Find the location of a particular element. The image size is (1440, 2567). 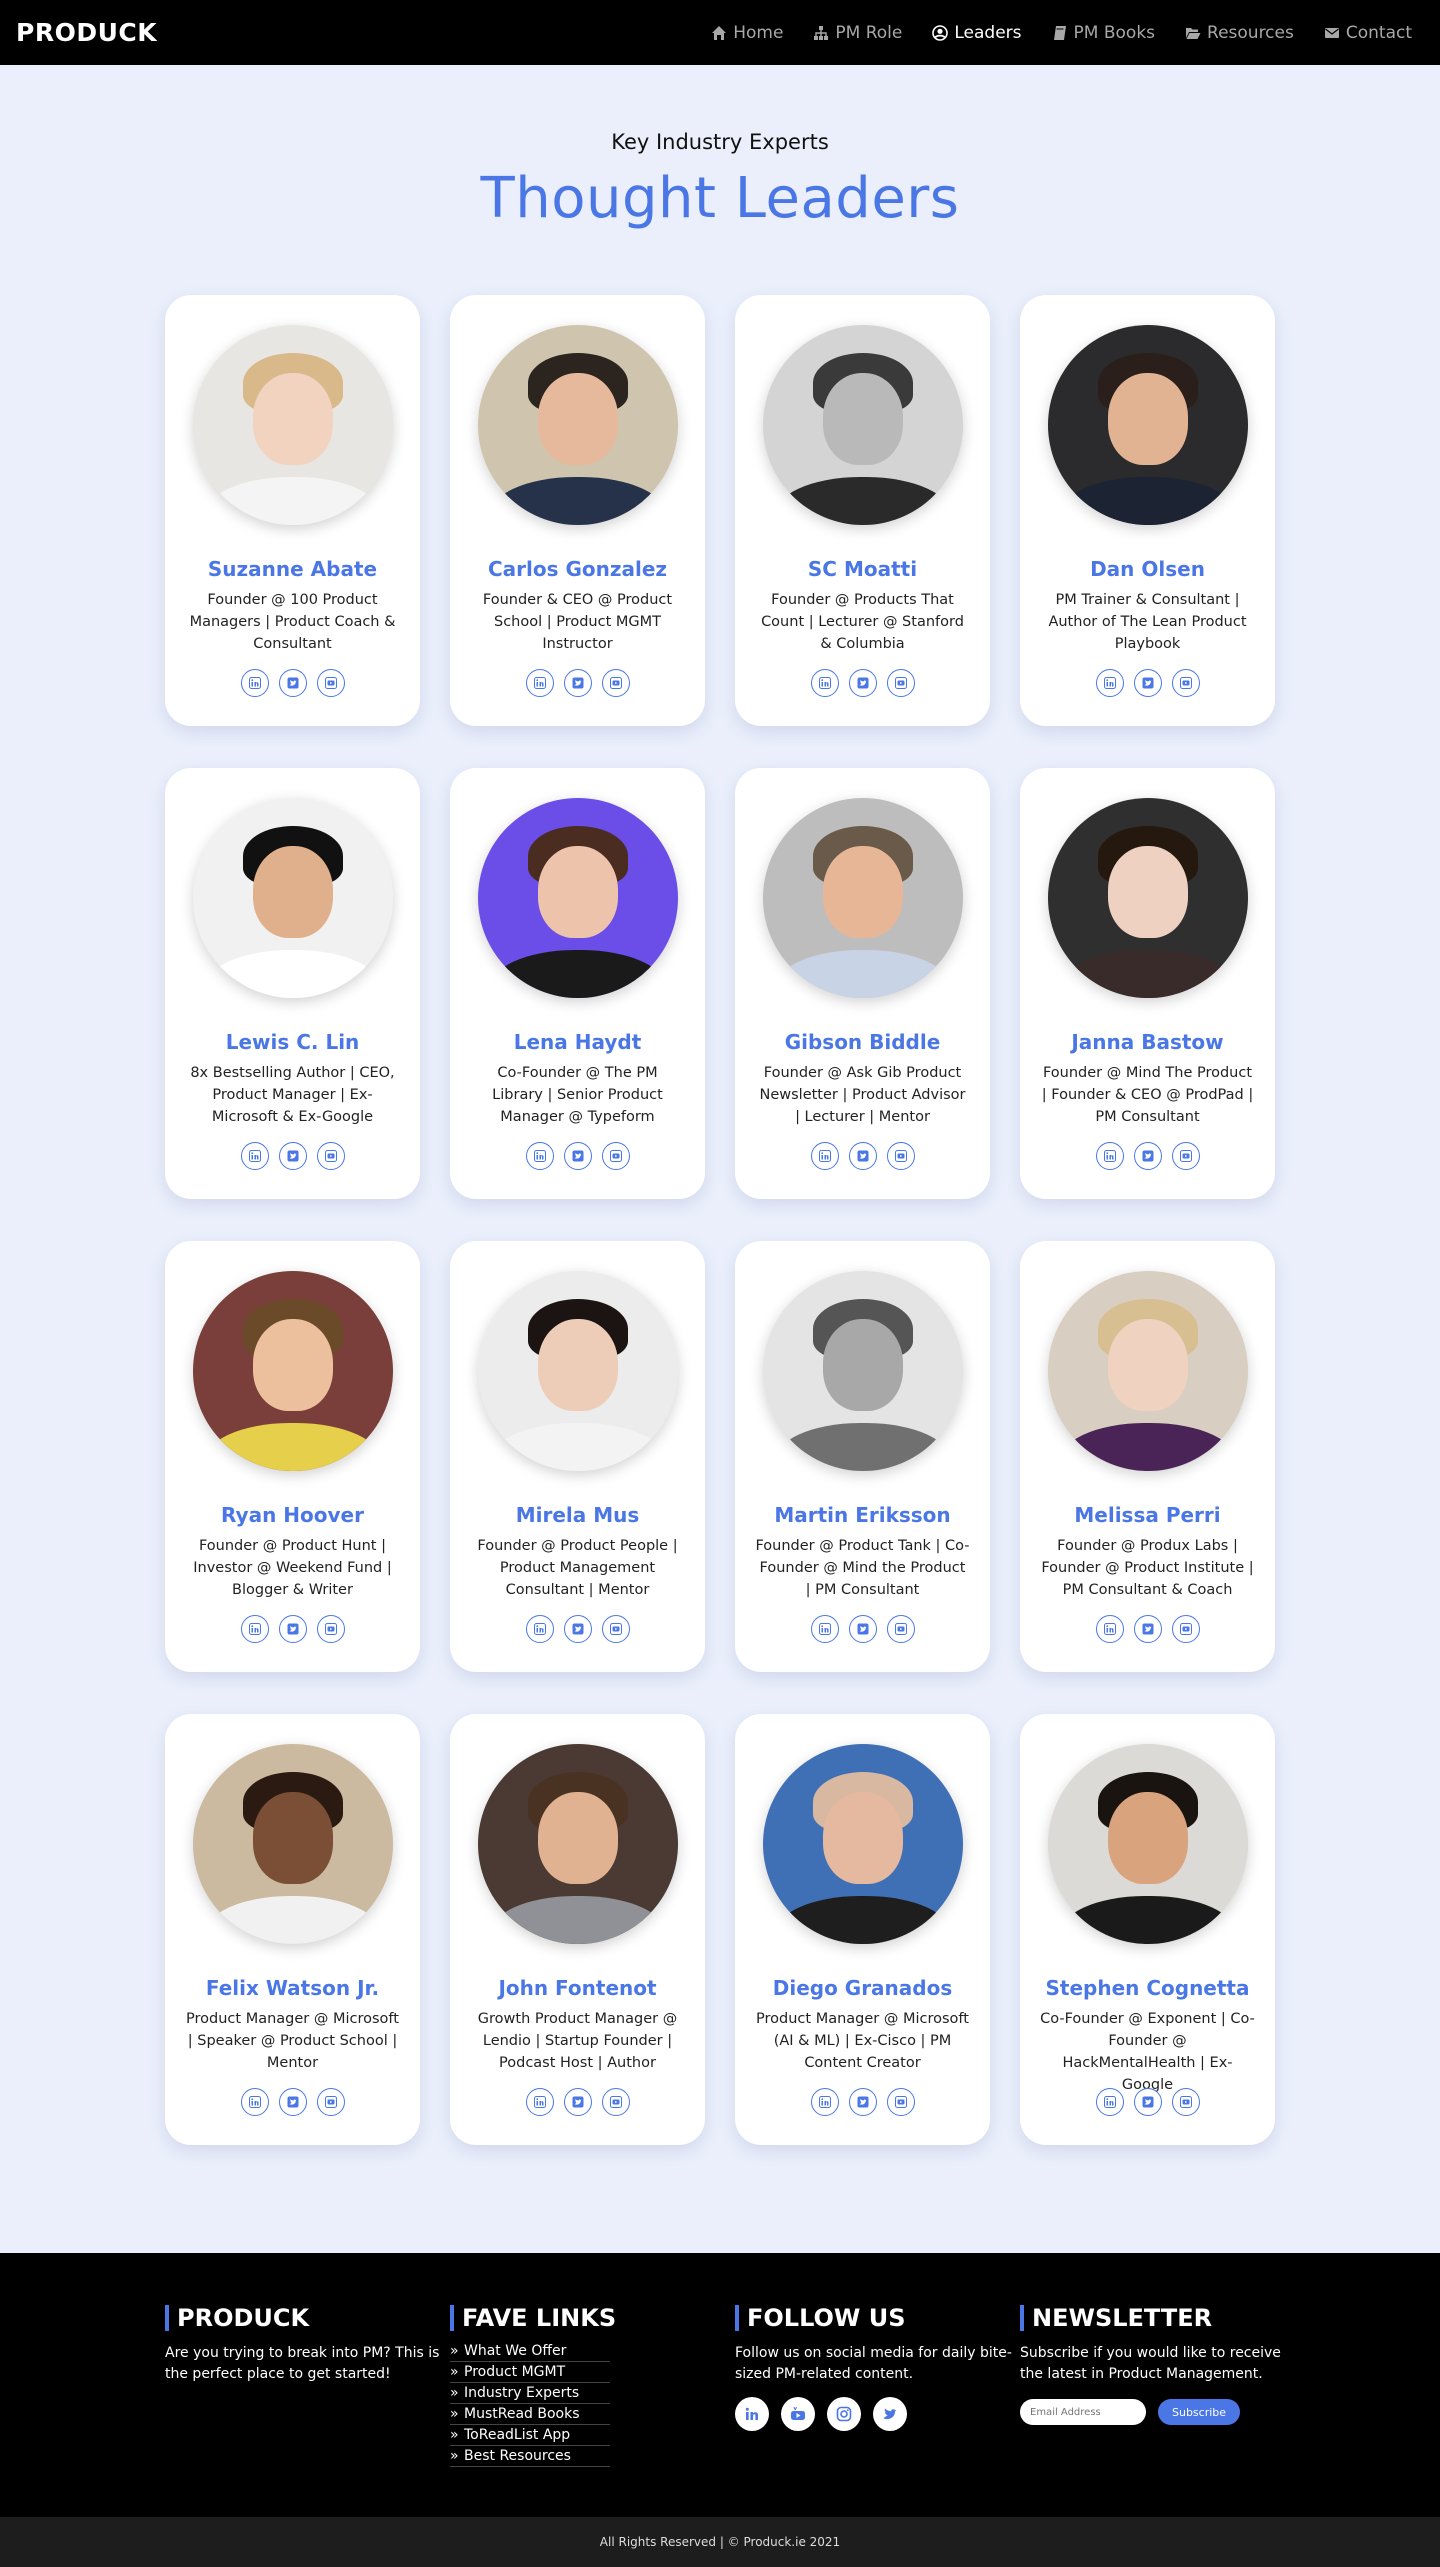

footer-linkedin-link is located at coordinates (752, 2414).